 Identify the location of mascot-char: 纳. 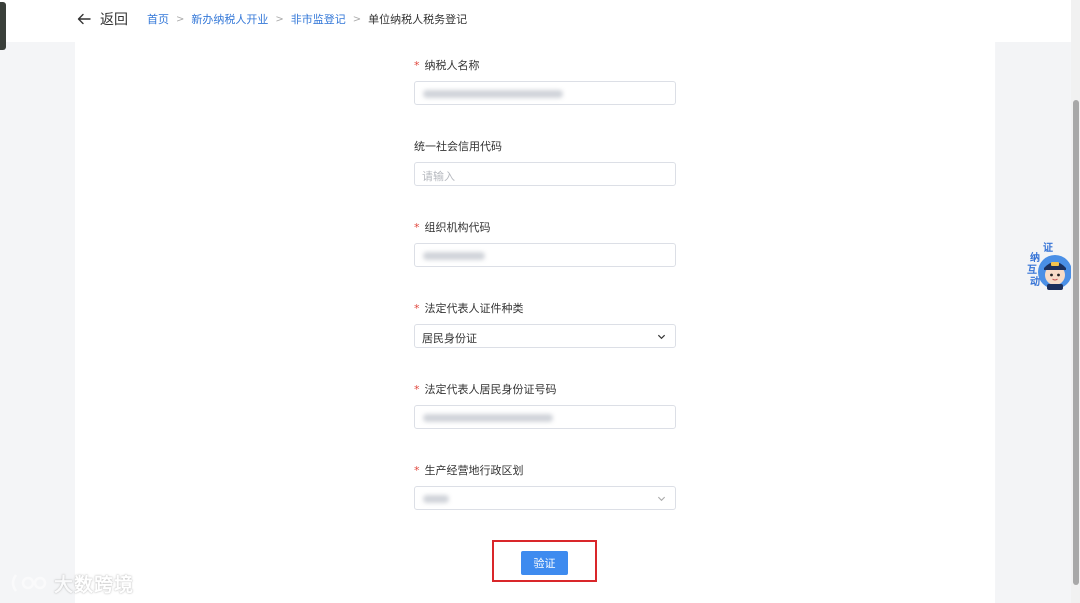
(1035, 258).